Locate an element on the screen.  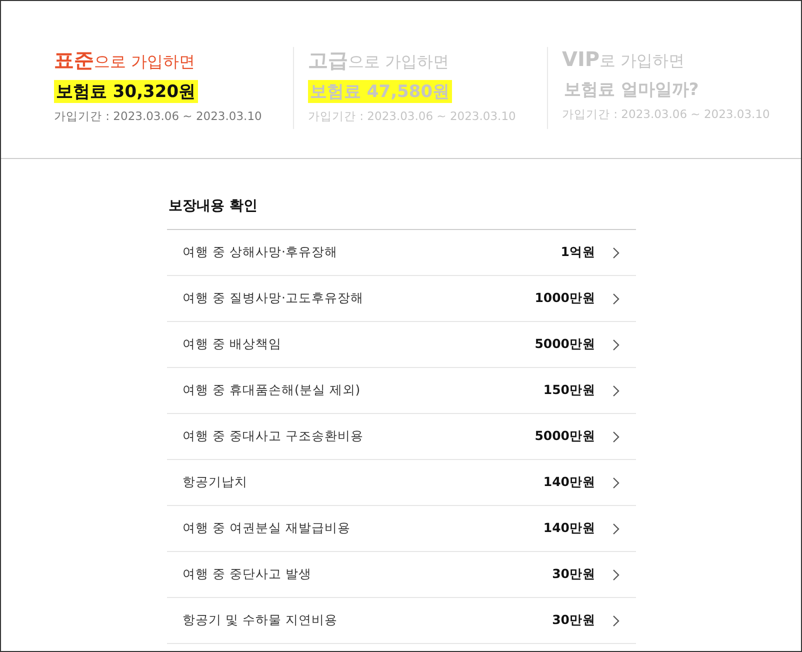
coverage-row: 여행 중 상해사망·후유장해 1억원 is located at coordinates (401, 253).